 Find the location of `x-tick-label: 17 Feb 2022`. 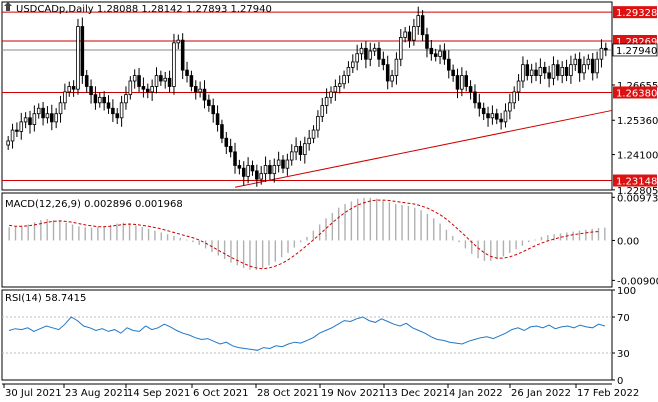

x-tick-label: 17 Feb 2022 is located at coordinates (608, 393).